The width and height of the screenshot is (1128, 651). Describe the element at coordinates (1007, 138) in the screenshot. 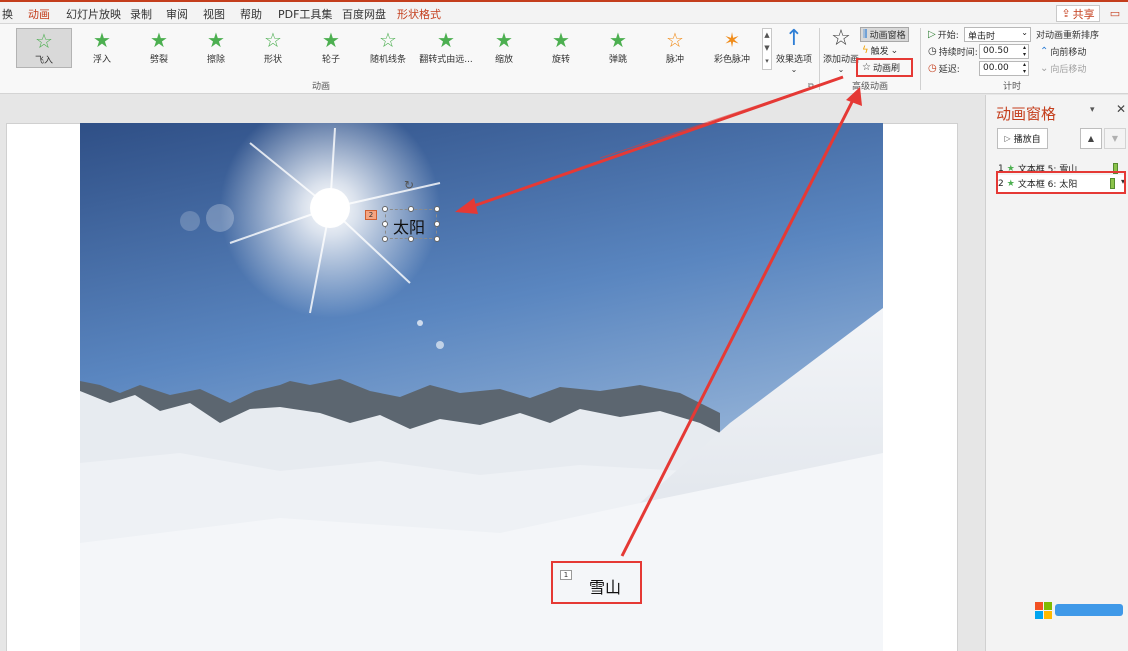

I see `play-icon: ▷` at that location.